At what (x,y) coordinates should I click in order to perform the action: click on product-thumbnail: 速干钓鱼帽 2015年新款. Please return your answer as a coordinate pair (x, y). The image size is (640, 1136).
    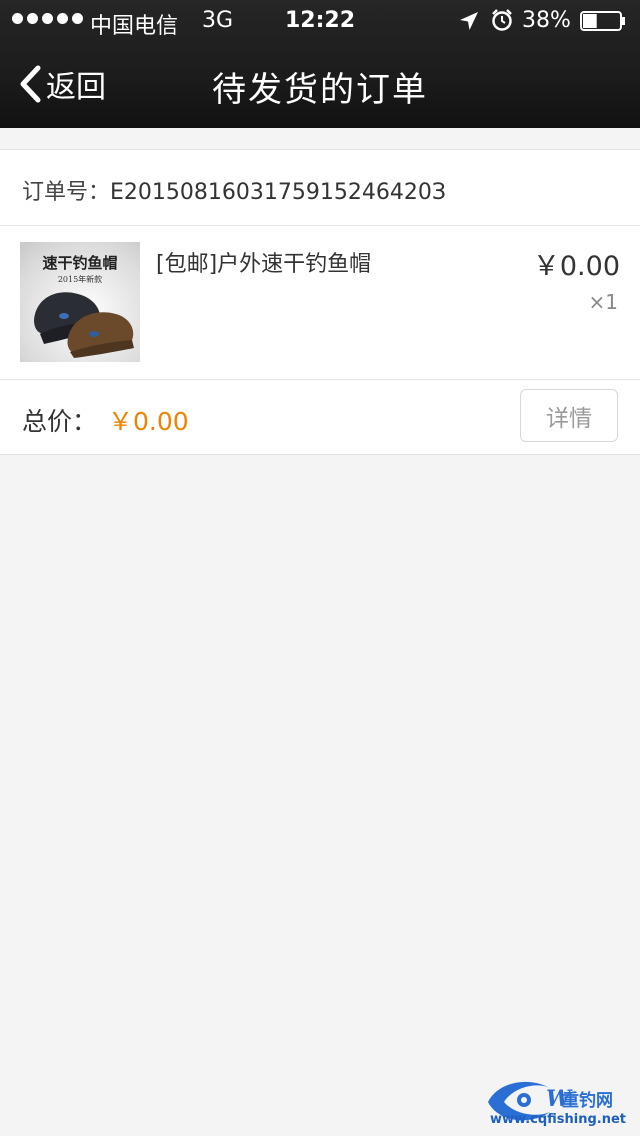
    Looking at the image, I should click on (80, 302).